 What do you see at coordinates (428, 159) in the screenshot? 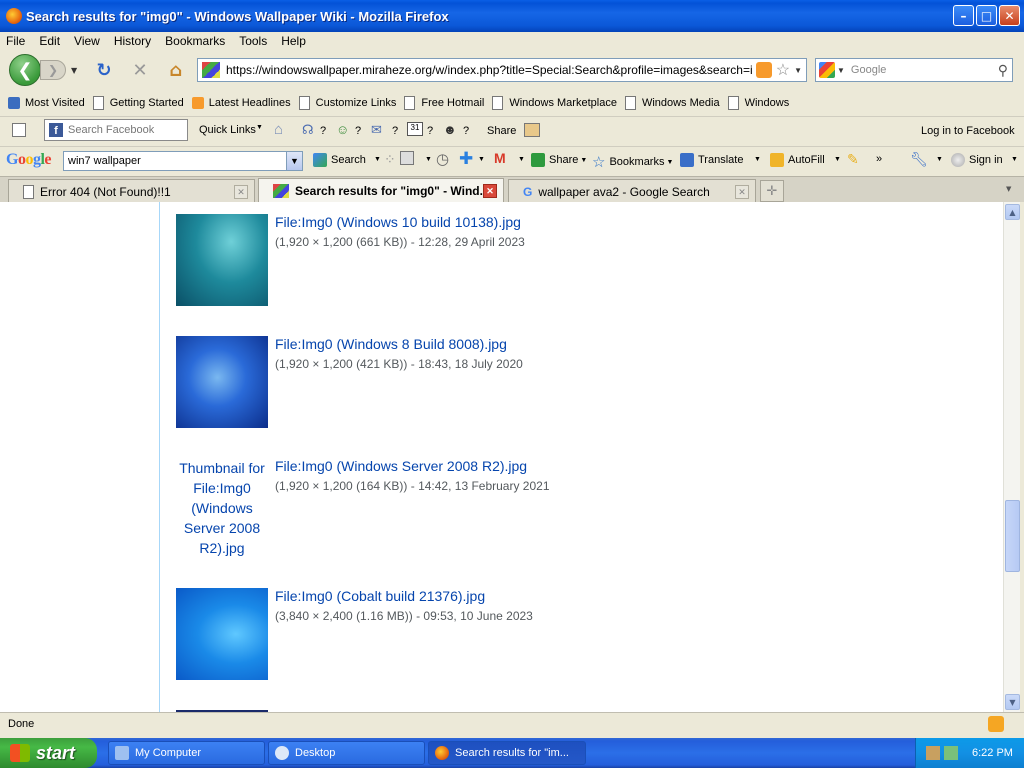
I see `page-info-dropdown-icon: ▼` at bounding box center [428, 159].